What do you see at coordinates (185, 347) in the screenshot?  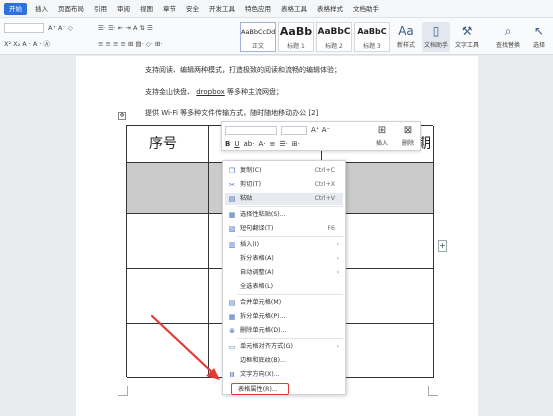 I see `annotation-arrow` at bounding box center [185, 347].